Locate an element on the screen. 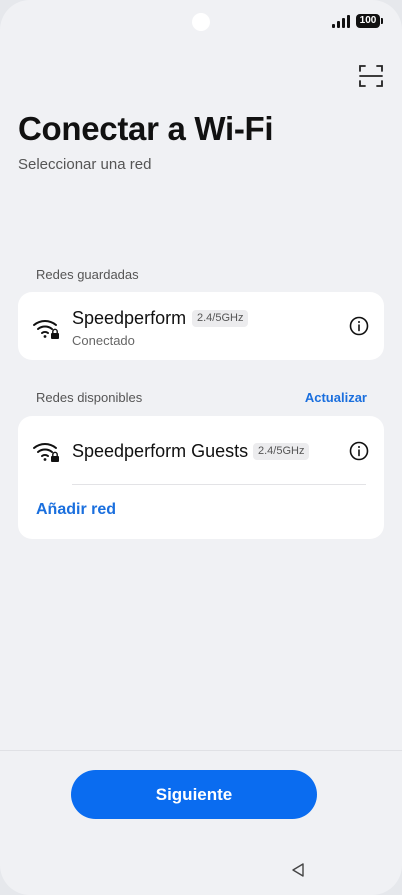  status-bar: 100 is located at coordinates (357, 21).